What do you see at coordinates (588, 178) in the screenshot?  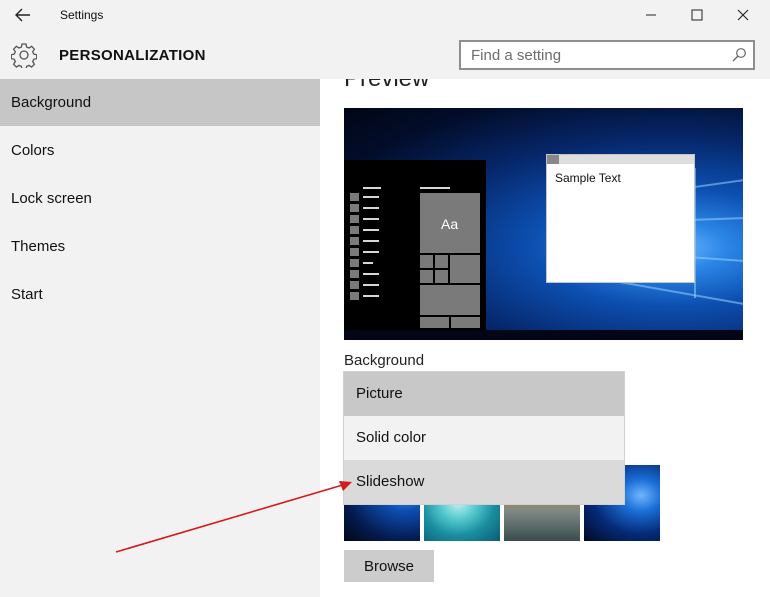 I see `sample-text: Sample Text` at bounding box center [588, 178].